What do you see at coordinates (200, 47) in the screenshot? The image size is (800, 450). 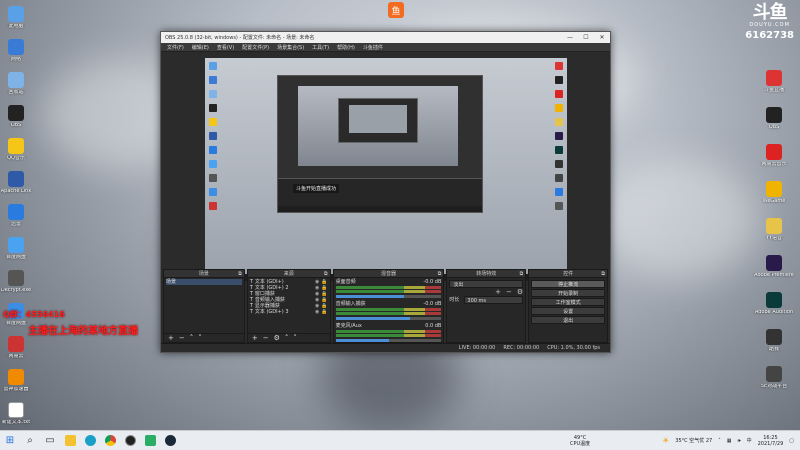 I see `menu-item: 编辑(E)` at bounding box center [200, 47].